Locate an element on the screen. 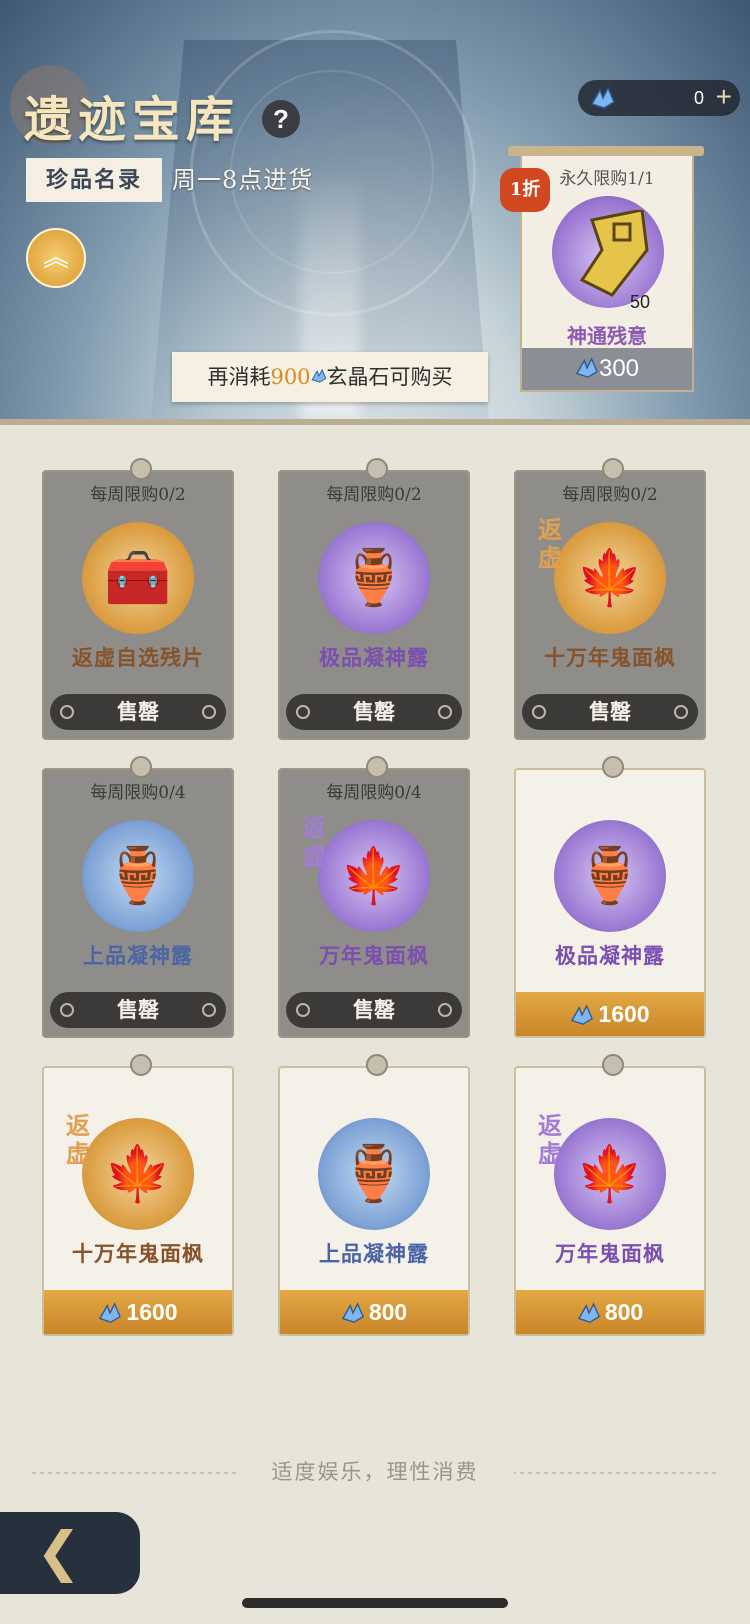 This screenshot has width=750, height=1624. shop-item-card: 🍁 返虚 十万年鬼面枫 1600 is located at coordinates (138, 1195).